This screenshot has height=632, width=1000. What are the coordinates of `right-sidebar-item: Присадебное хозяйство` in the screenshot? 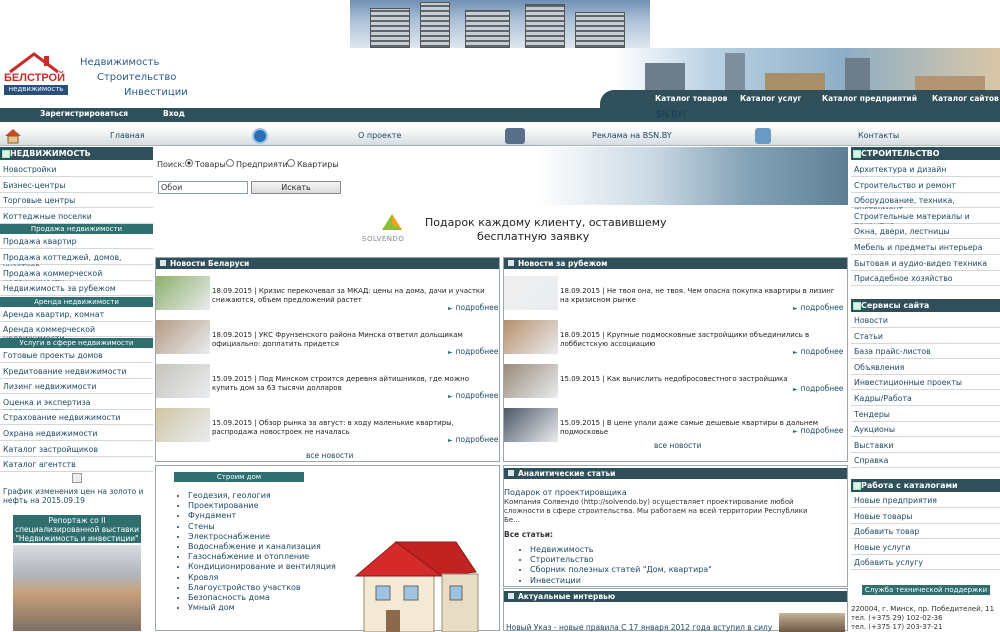 It's located at (925, 279).